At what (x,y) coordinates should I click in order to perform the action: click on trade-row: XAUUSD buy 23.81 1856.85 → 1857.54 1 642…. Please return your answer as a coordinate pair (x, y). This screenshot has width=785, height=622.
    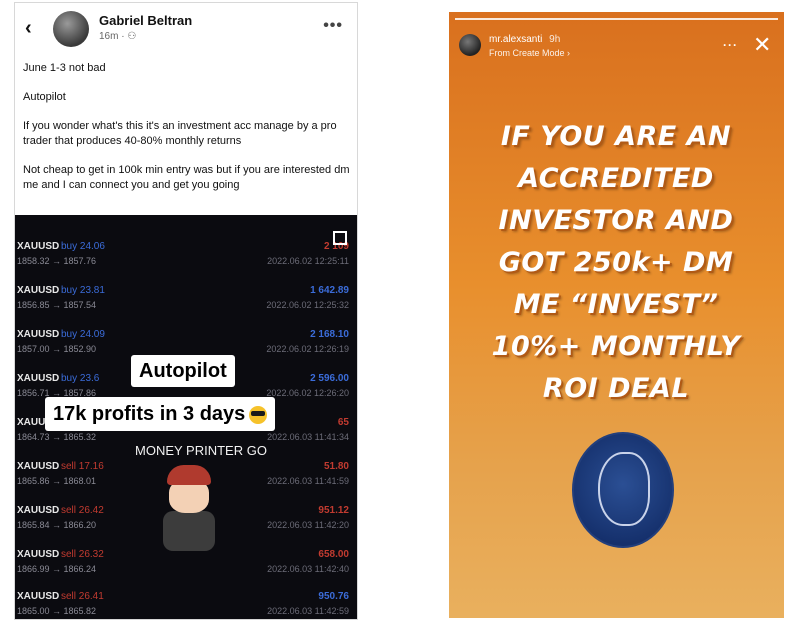
    Looking at the image, I should click on (186, 304).